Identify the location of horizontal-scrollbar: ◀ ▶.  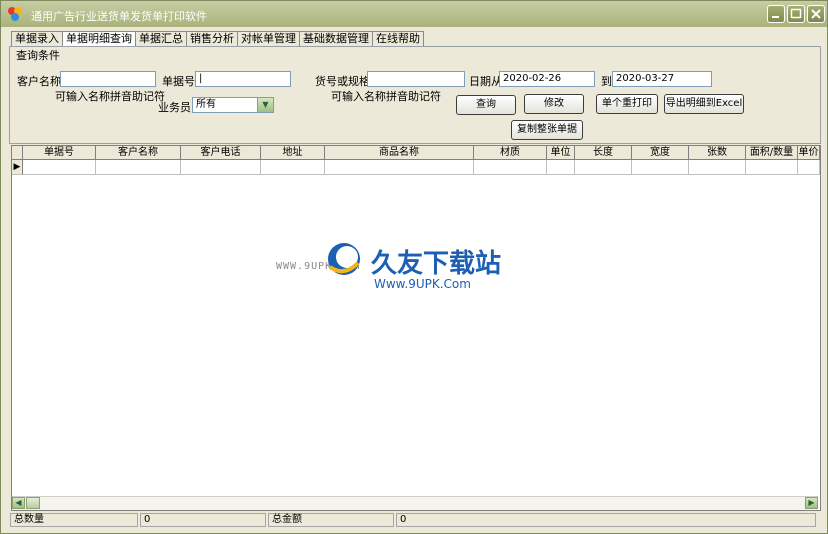
(415, 503).